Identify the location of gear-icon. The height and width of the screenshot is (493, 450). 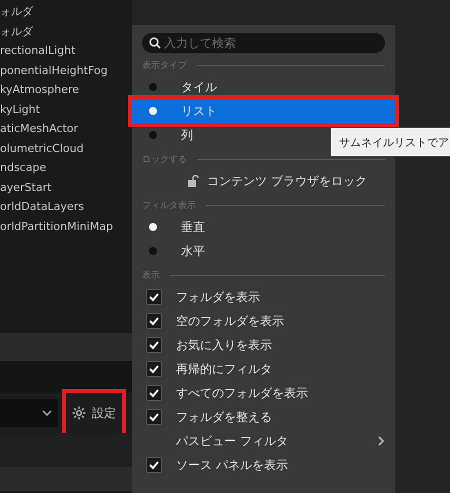
(79, 413).